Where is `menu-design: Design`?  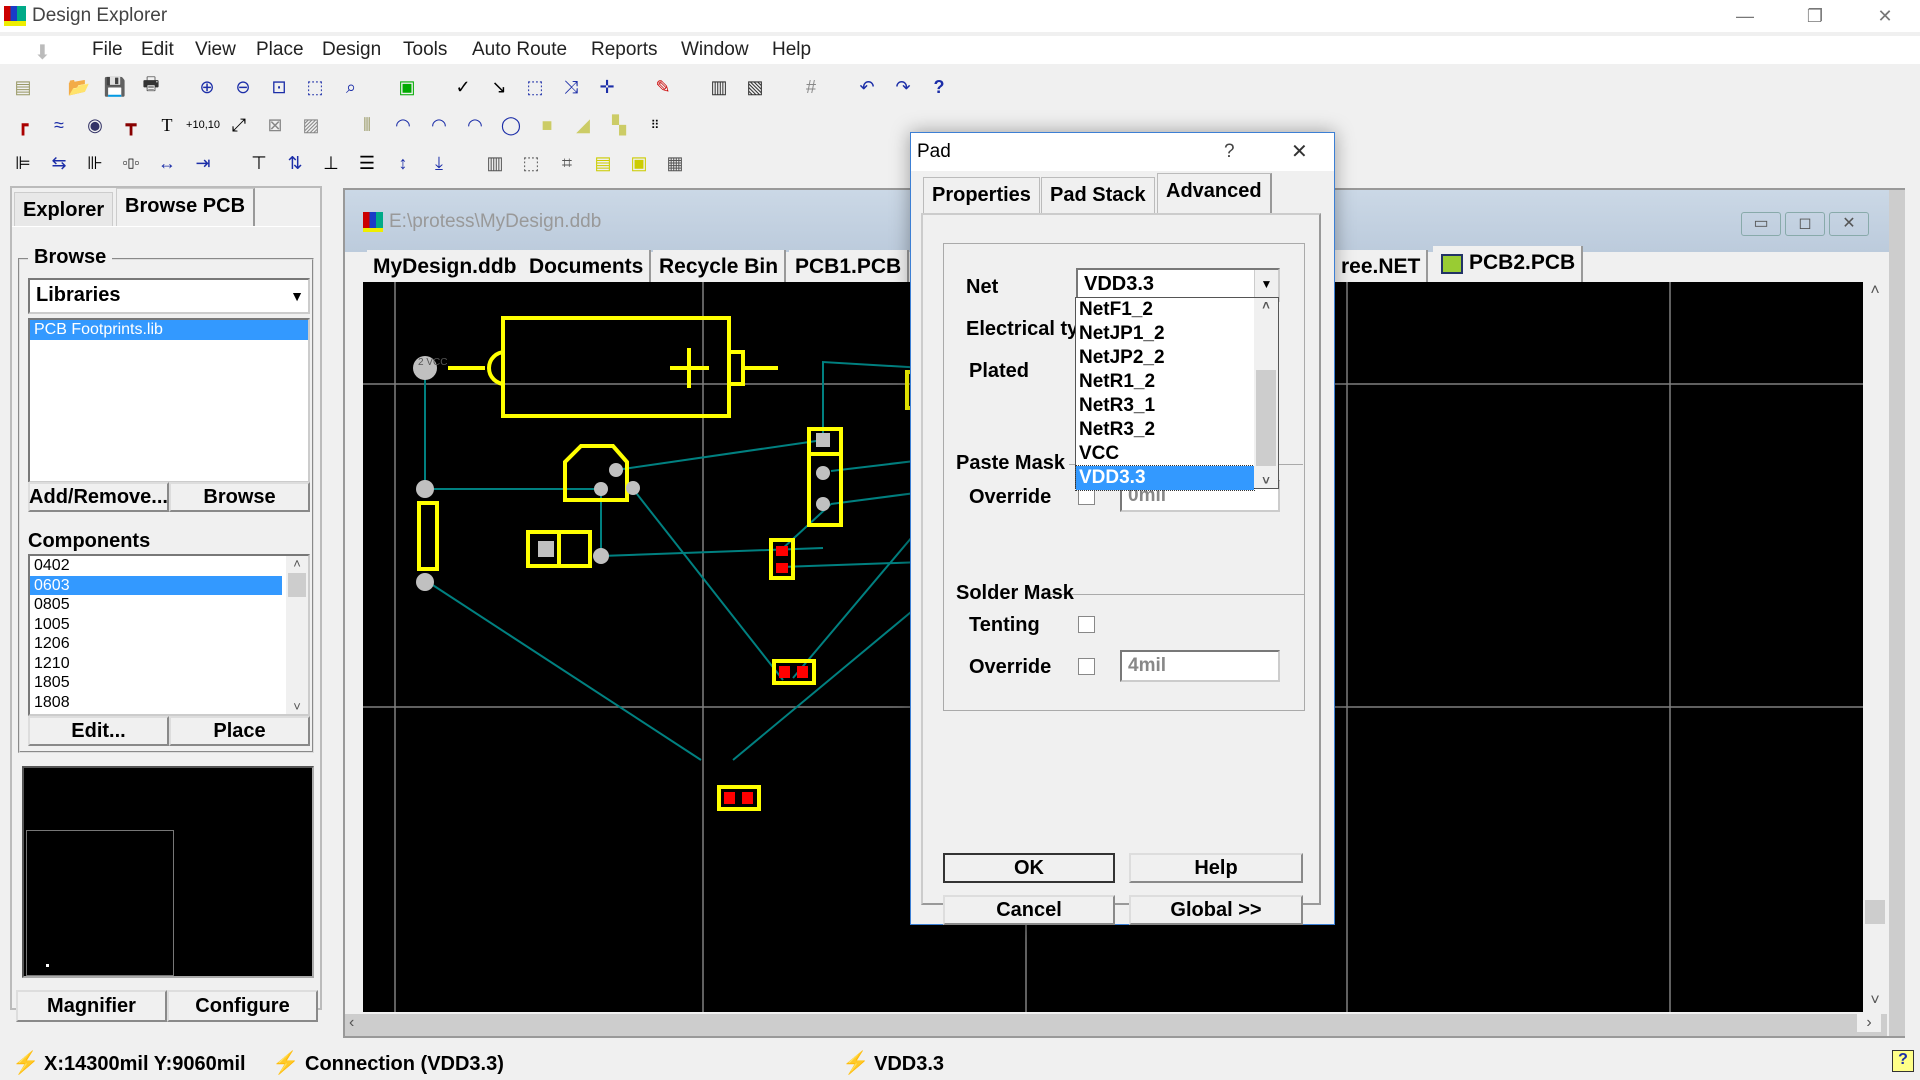
menu-design: Design is located at coordinates (351, 50).